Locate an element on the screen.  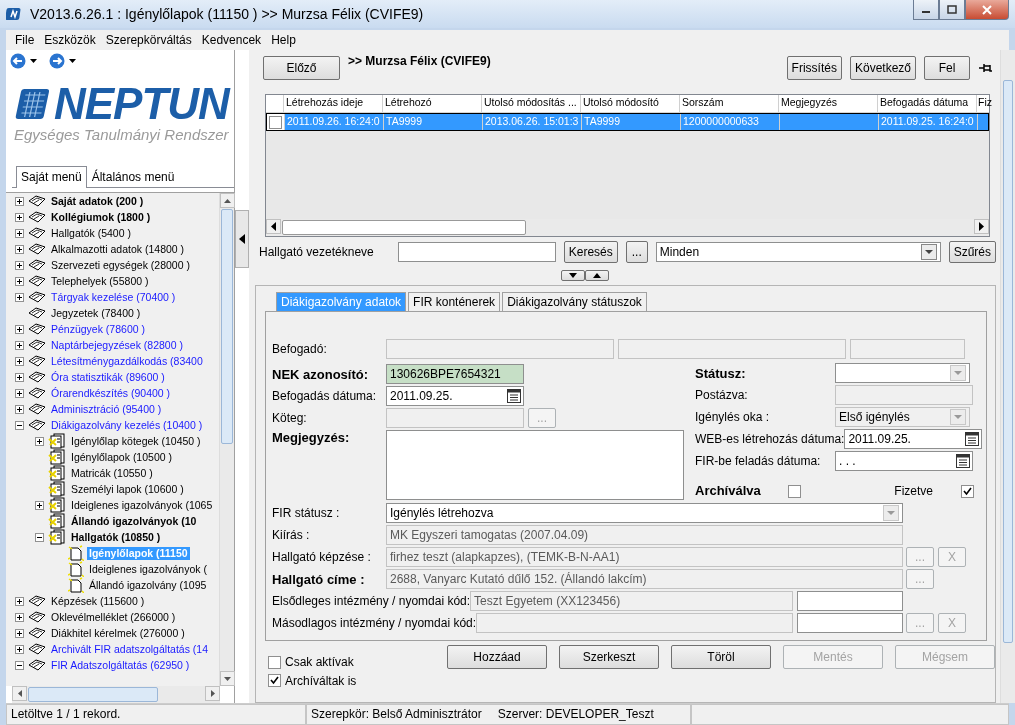
menu-item: Kedvencek is located at coordinates (231, 40).